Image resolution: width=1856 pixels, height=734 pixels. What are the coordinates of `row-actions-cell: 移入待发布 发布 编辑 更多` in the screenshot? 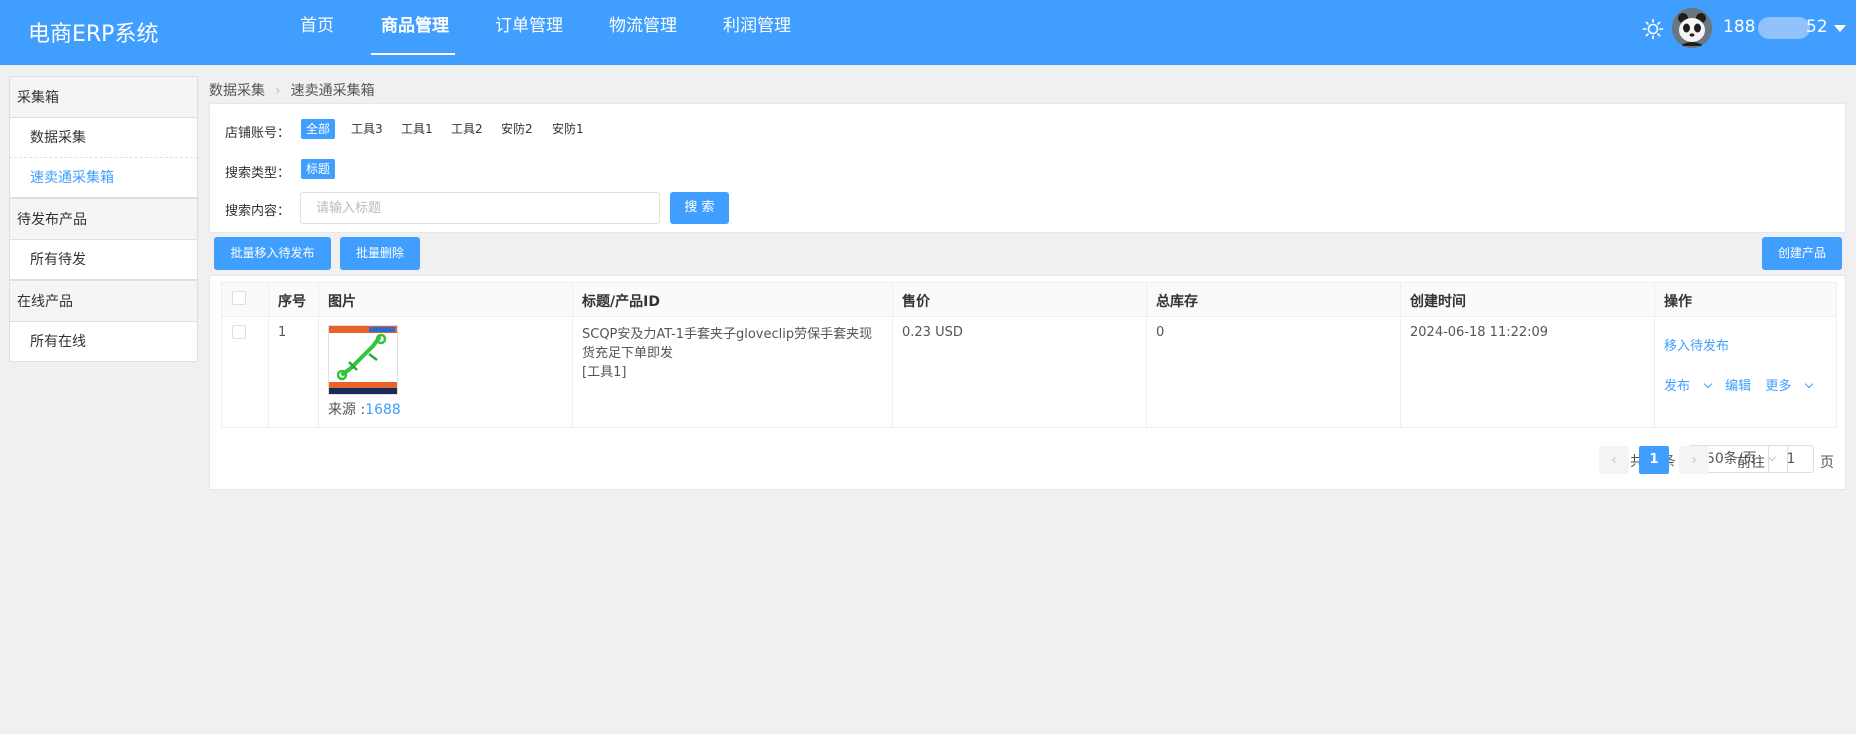 It's located at (1745, 372).